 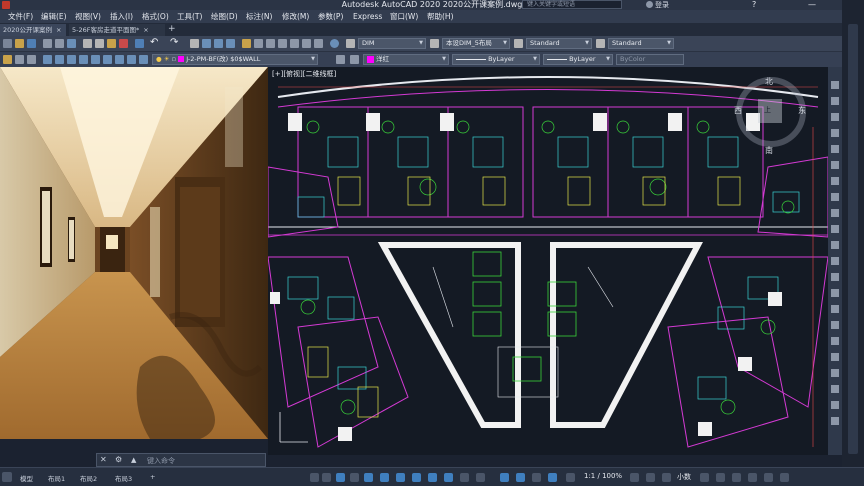 I want to click on sheet-set-icon, so click(x=282, y=43).